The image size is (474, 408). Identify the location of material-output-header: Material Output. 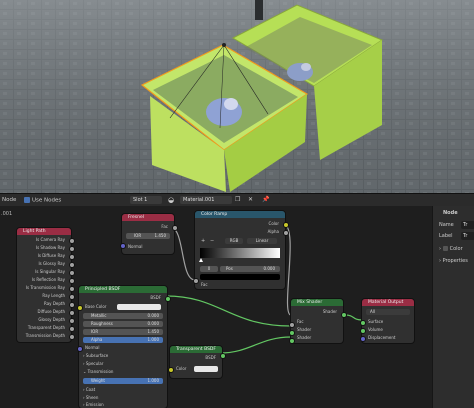
(388, 302).